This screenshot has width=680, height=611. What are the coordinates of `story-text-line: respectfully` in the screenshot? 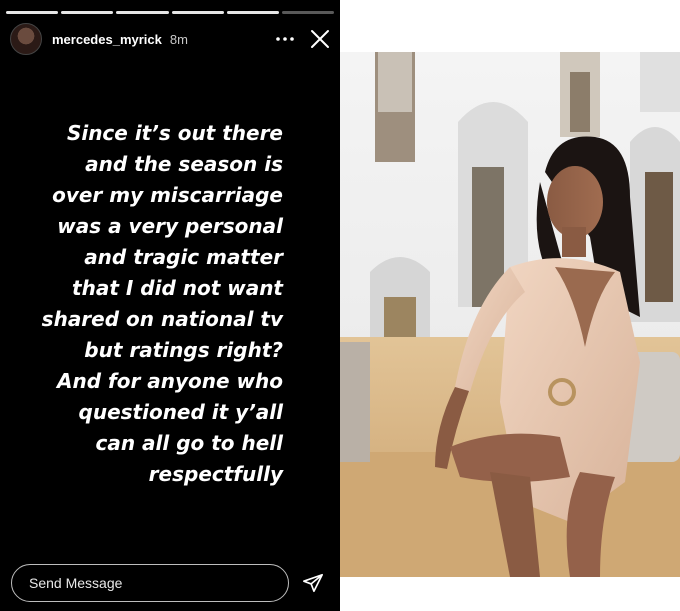 It's located at (215, 474).